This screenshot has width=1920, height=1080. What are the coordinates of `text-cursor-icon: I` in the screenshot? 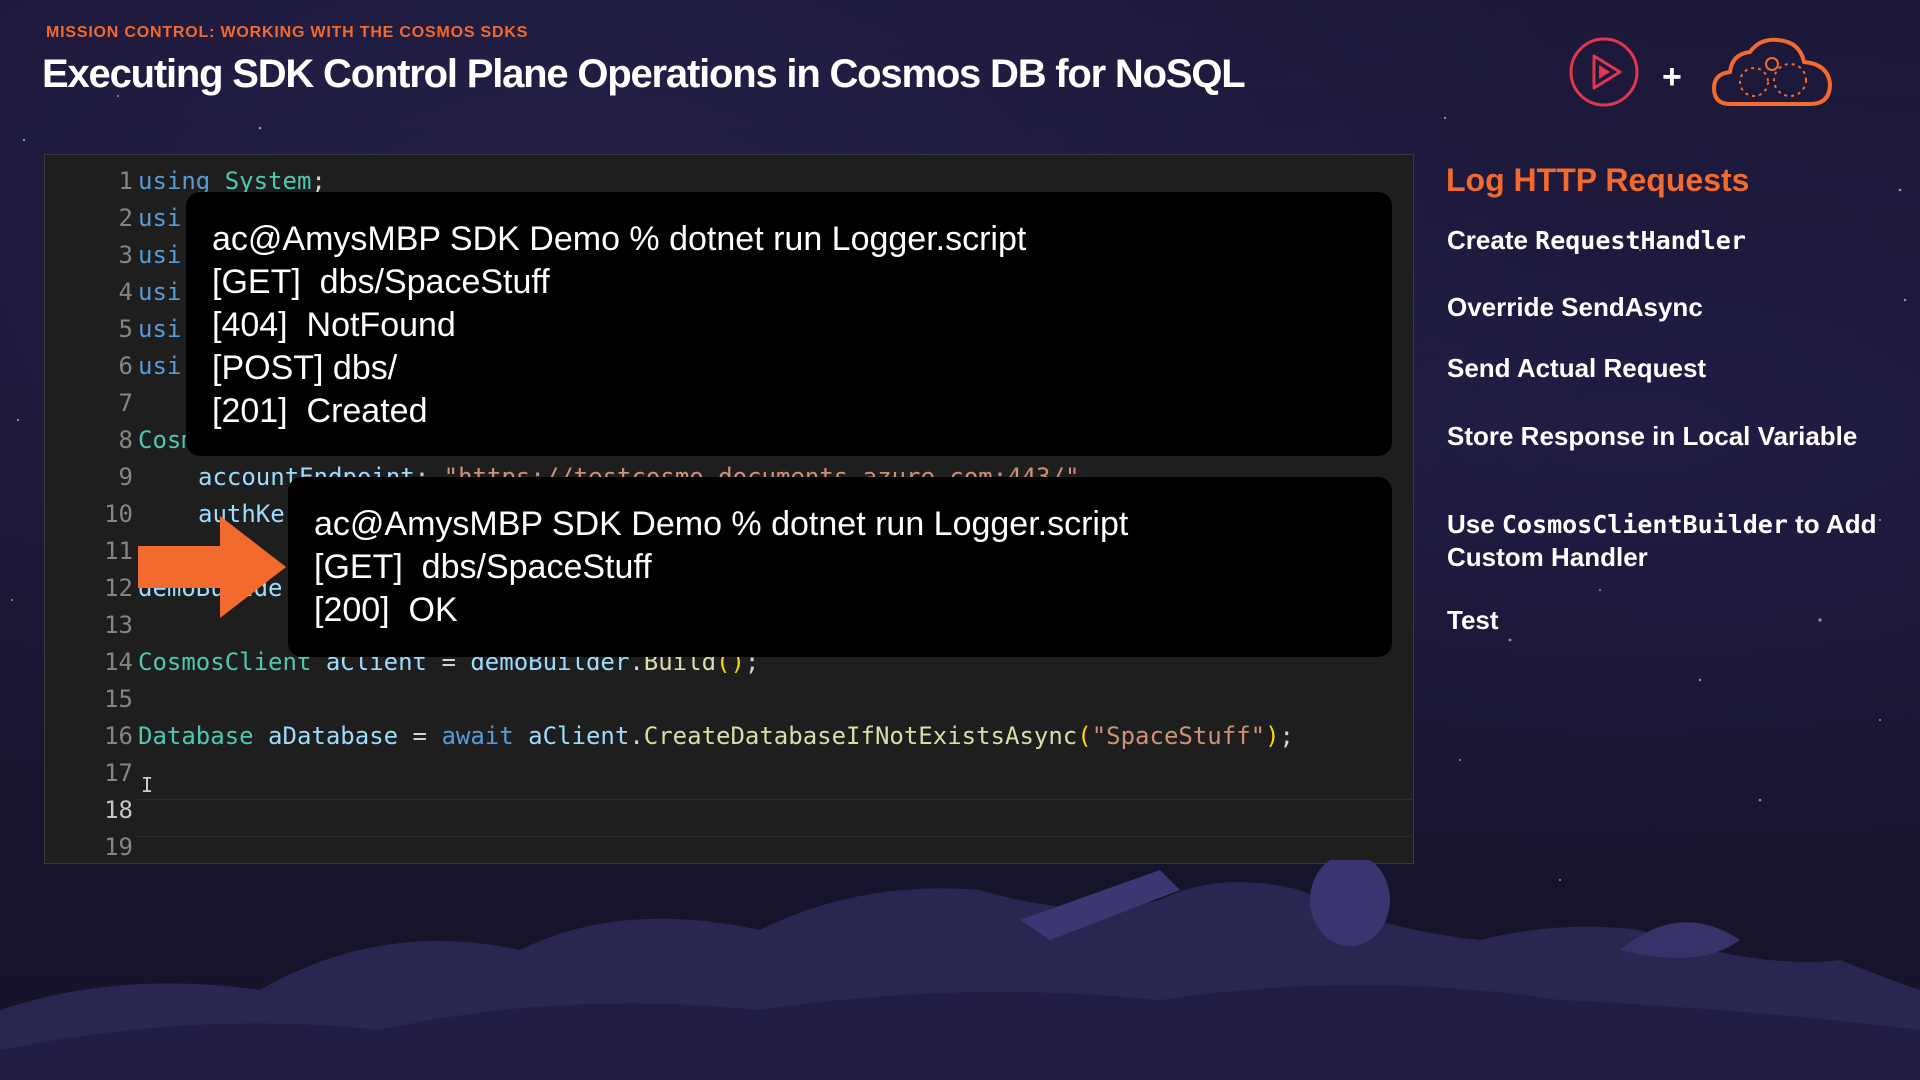 It's located at (147, 785).